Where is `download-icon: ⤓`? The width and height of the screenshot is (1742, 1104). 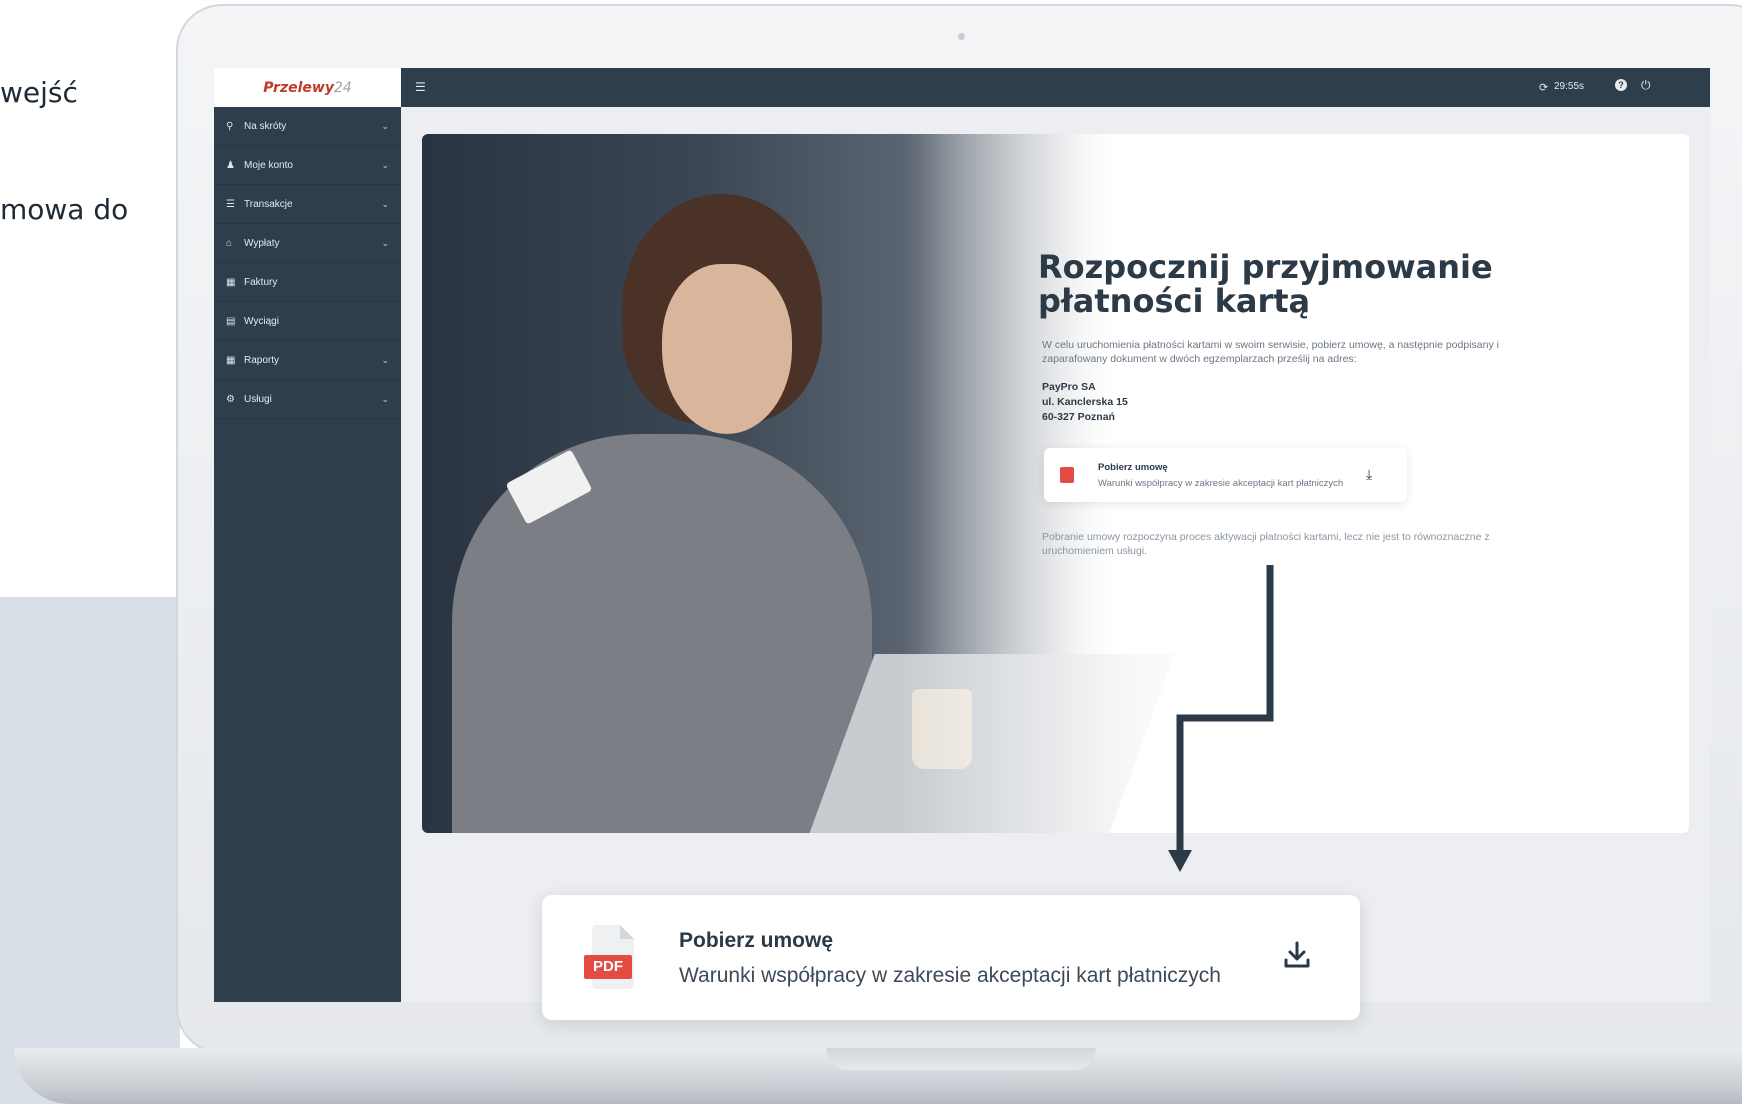
download-icon: ⤓ is located at coordinates (1369, 474).